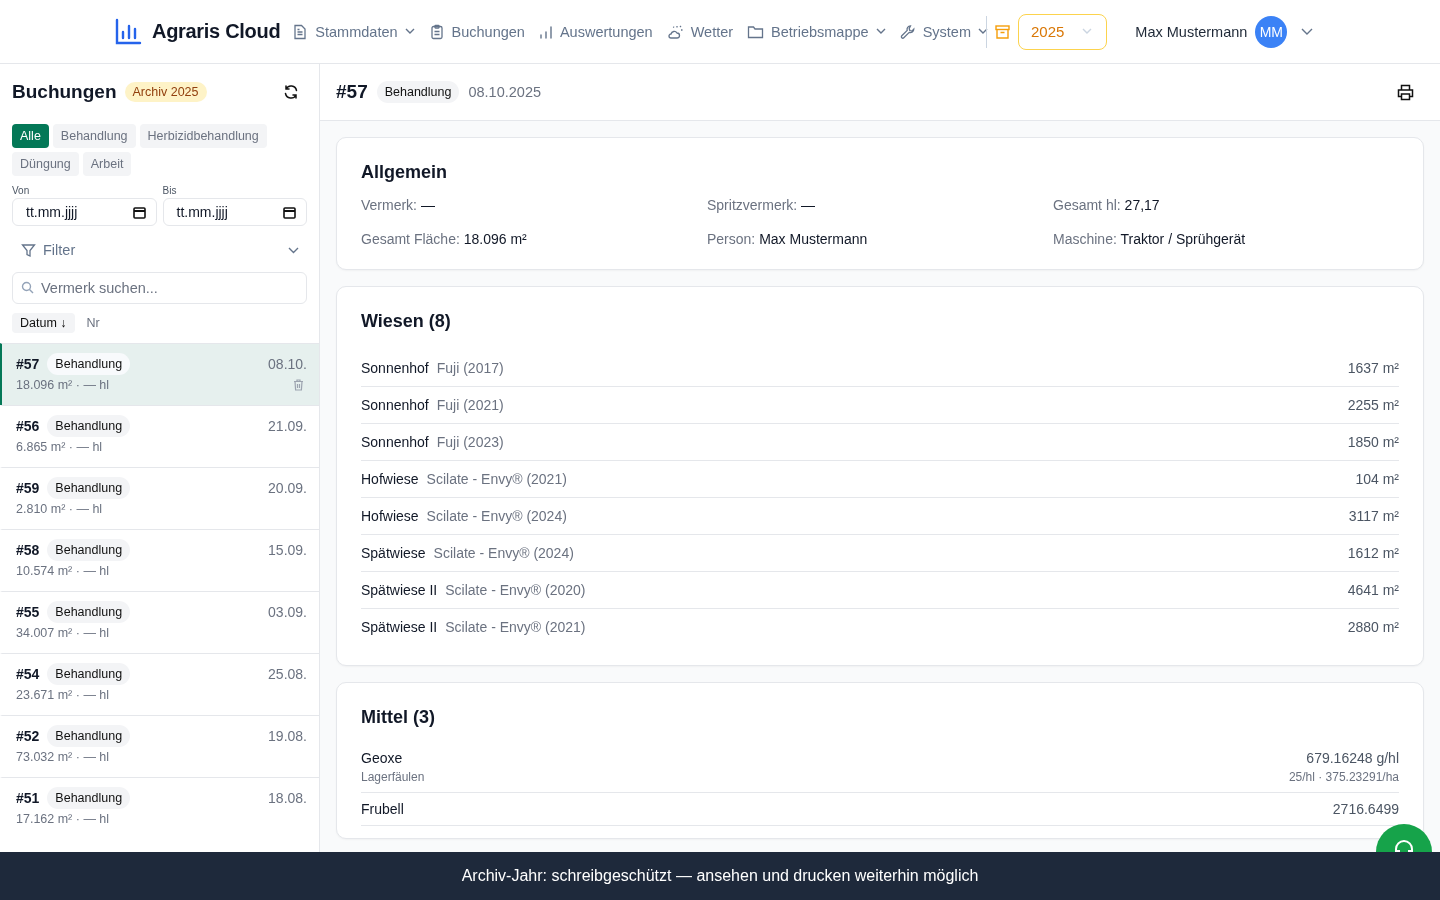  I want to click on booking-item: #58 Behandlung 15.09. 10.574 m² · — hl, so click(159, 560).